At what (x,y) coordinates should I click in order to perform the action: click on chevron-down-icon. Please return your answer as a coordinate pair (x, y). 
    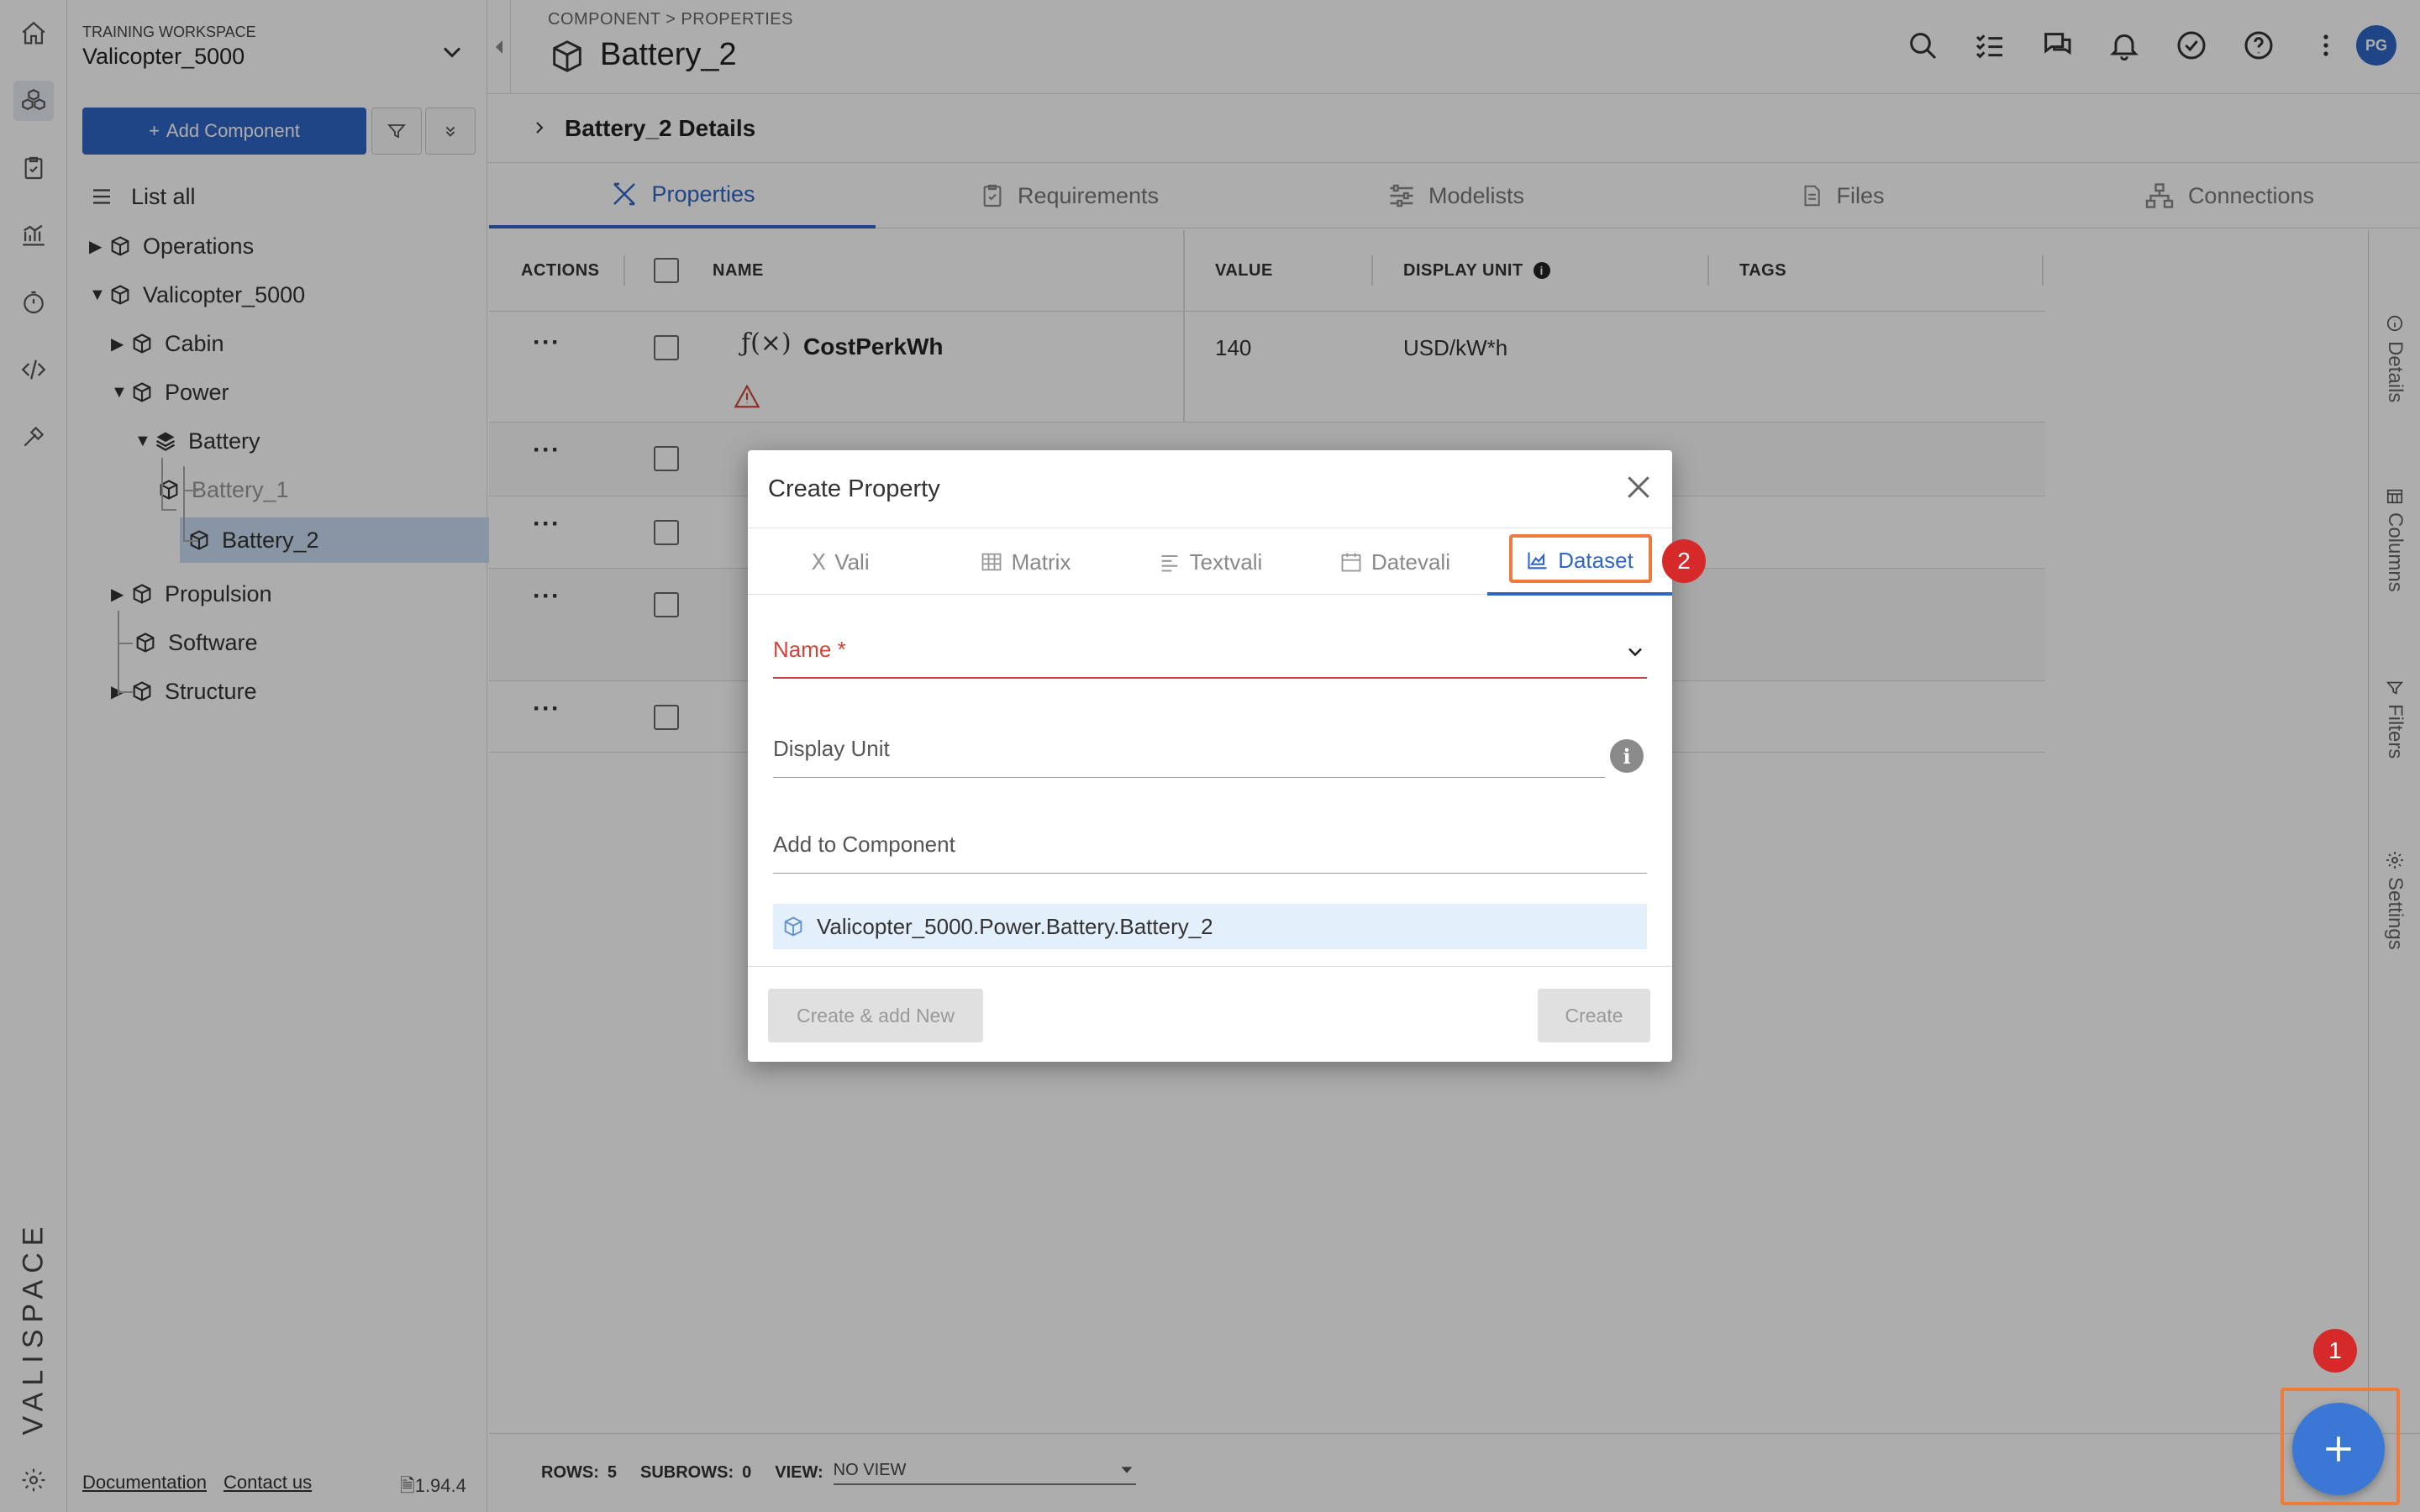
    Looking at the image, I should click on (1635, 652).